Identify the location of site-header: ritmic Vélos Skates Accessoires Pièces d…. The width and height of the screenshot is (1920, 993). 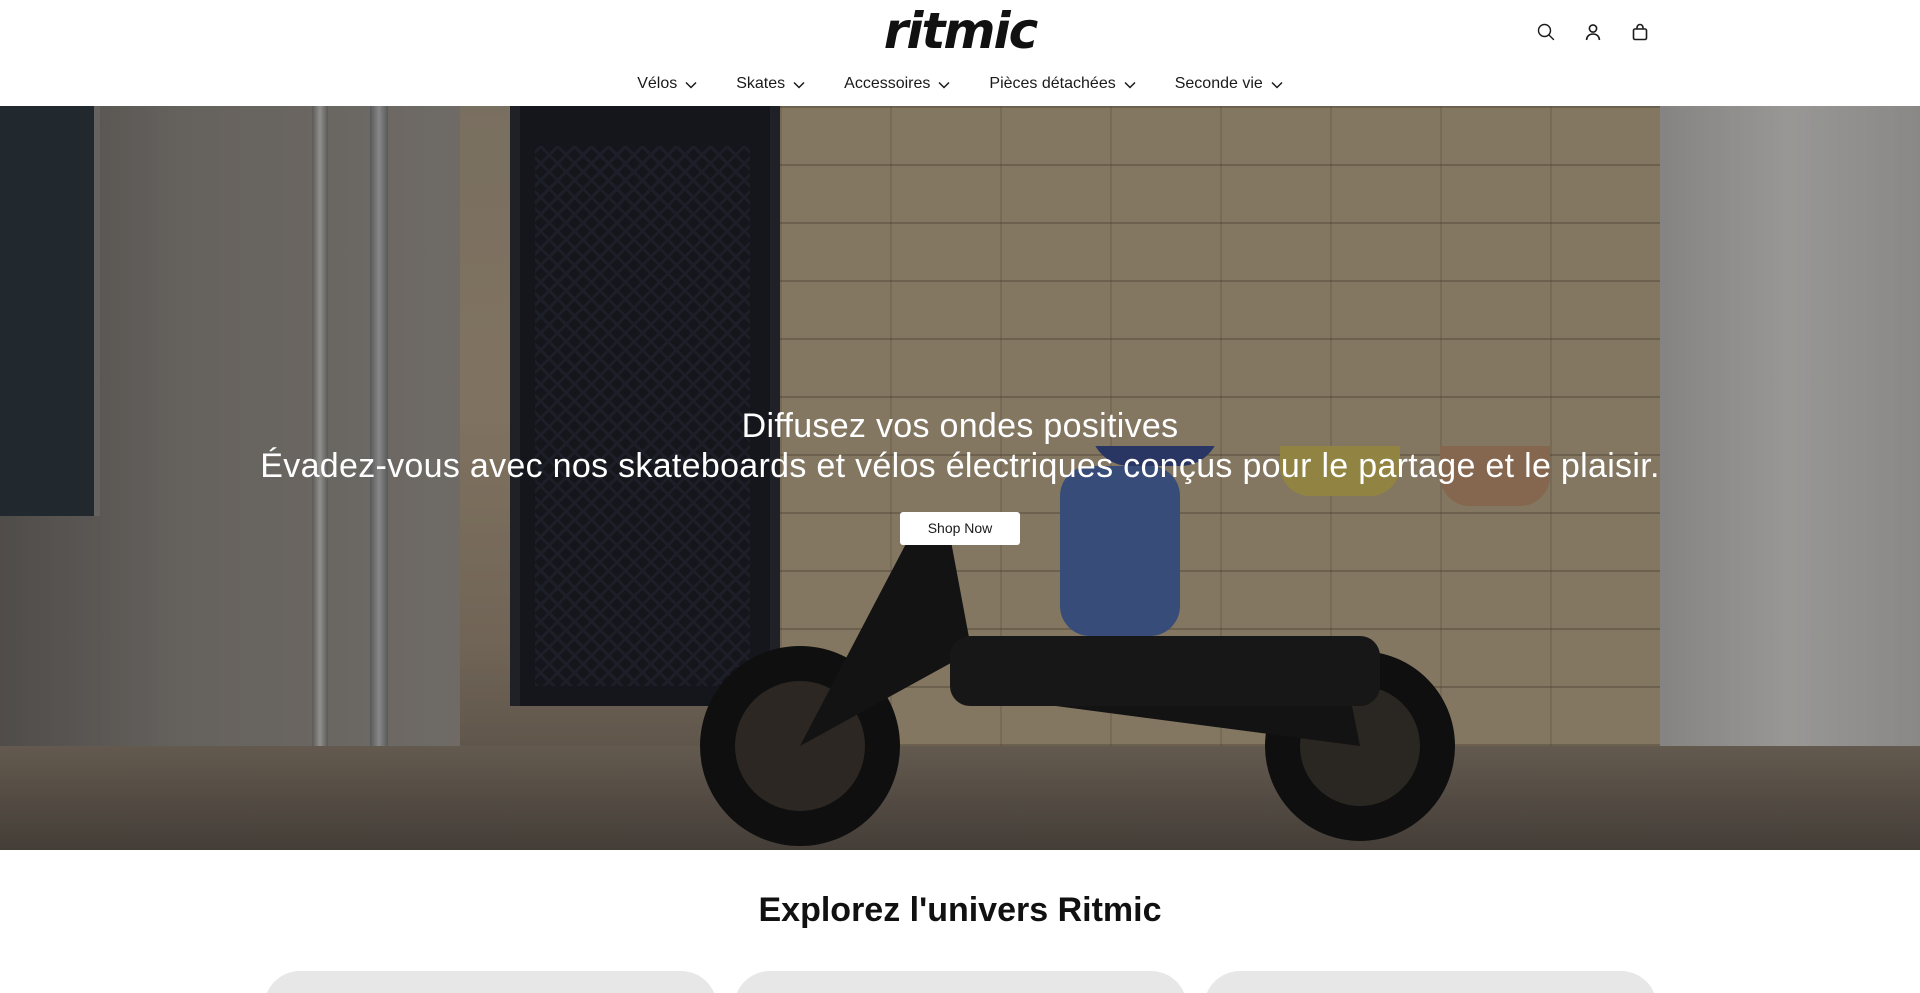
(960, 53).